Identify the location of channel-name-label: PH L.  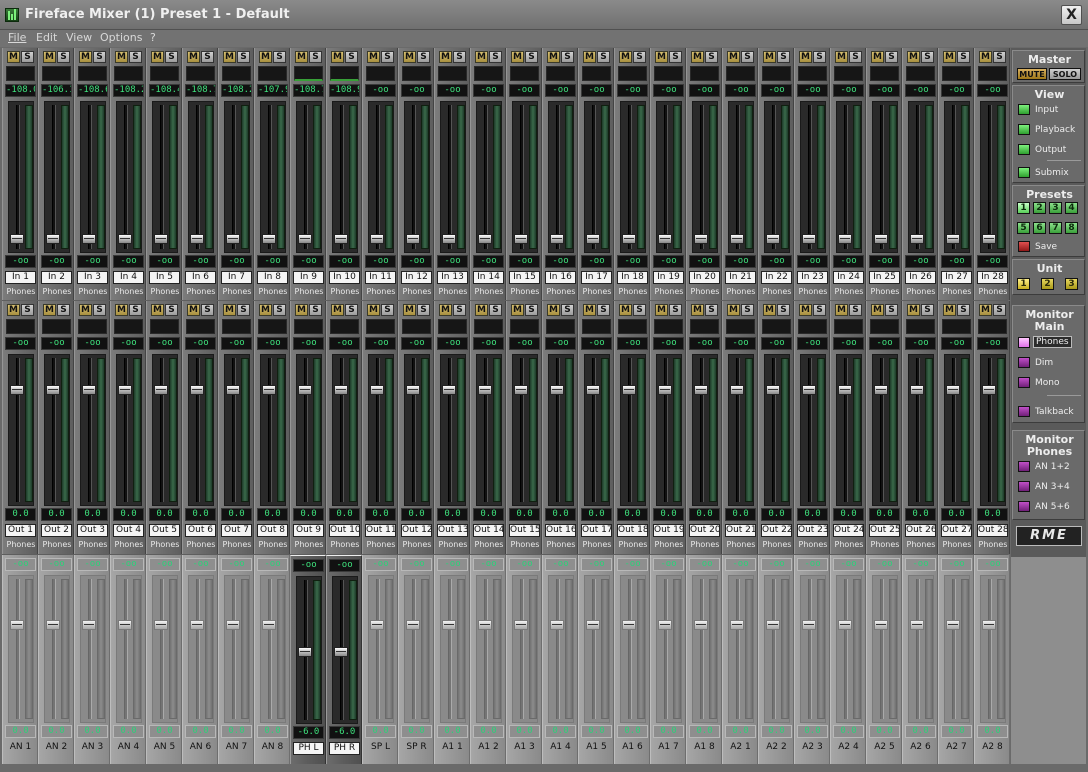
(308, 748).